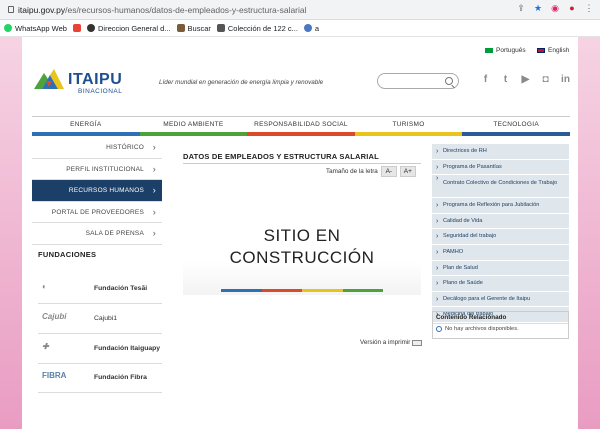  What do you see at coordinates (90, 28) in the screenshot?
I see `site-icon` at bounding box center [90, 28].